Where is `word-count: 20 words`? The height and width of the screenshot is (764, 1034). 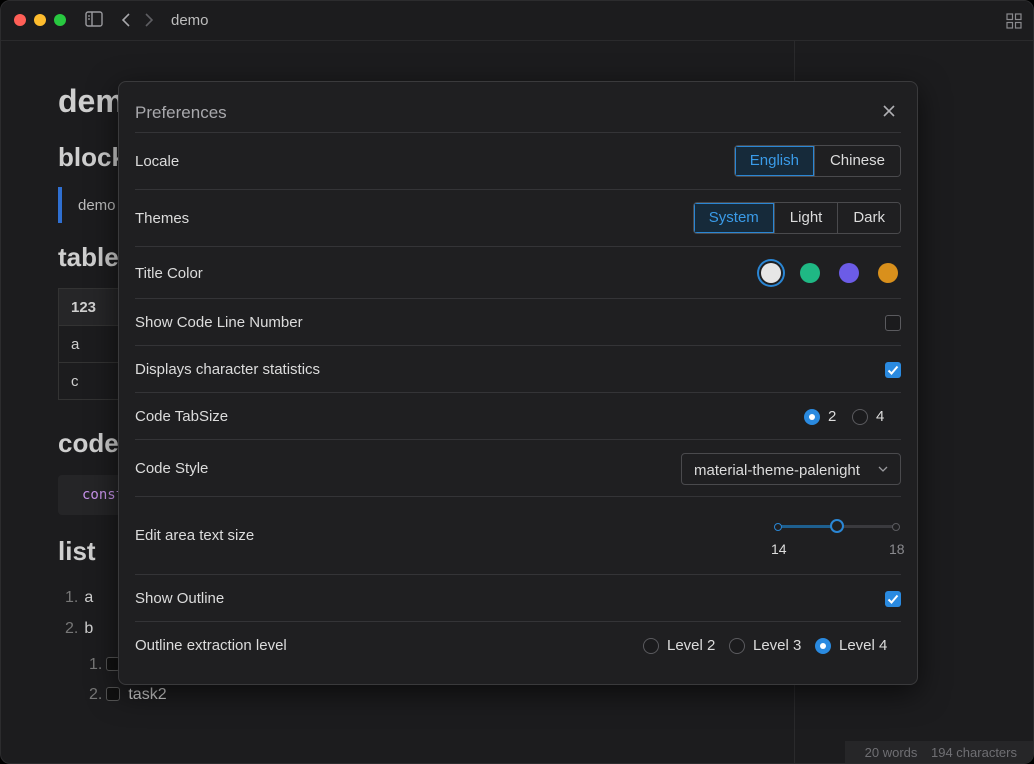
word-count: 20 words is located at coordinates (891, 752).